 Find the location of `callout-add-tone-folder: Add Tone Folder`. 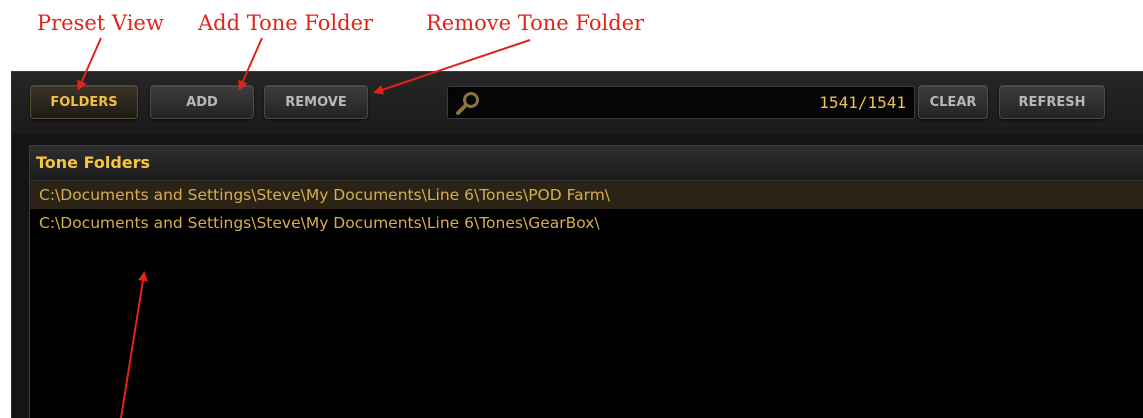

callout-add-tone-folder: Add Tone Folder is located at coordinates (286, 23).